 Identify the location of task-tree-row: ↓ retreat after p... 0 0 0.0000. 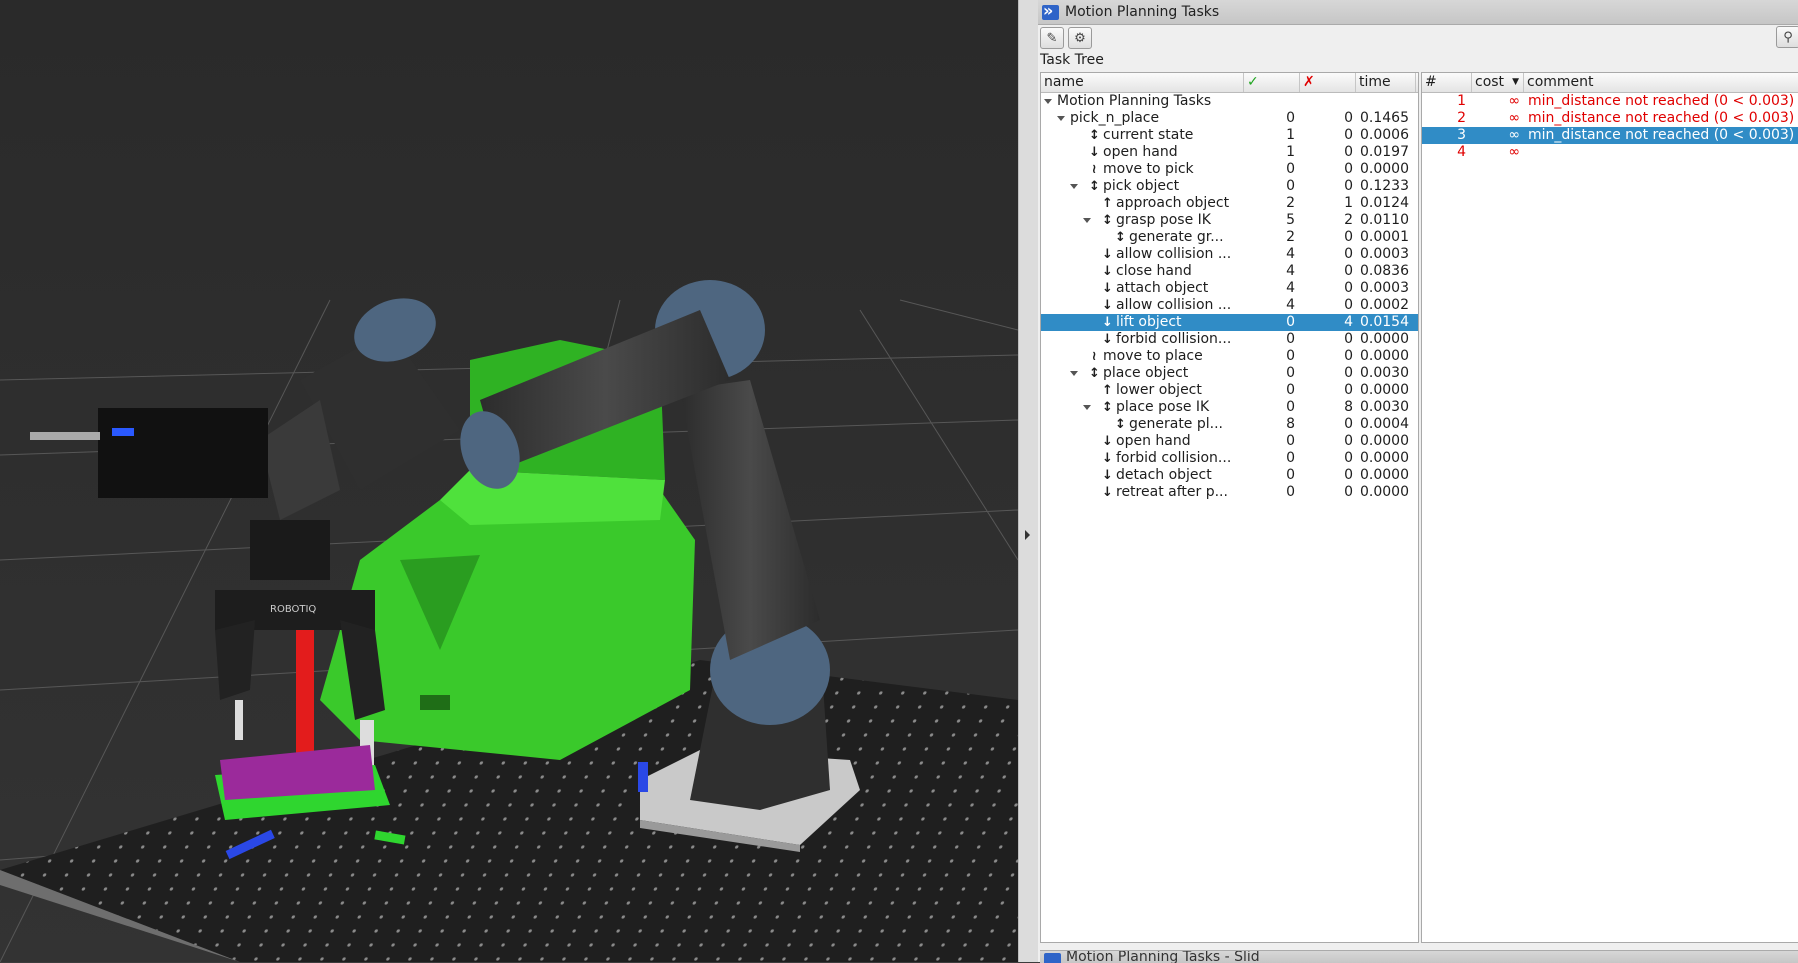
(1229, 492).